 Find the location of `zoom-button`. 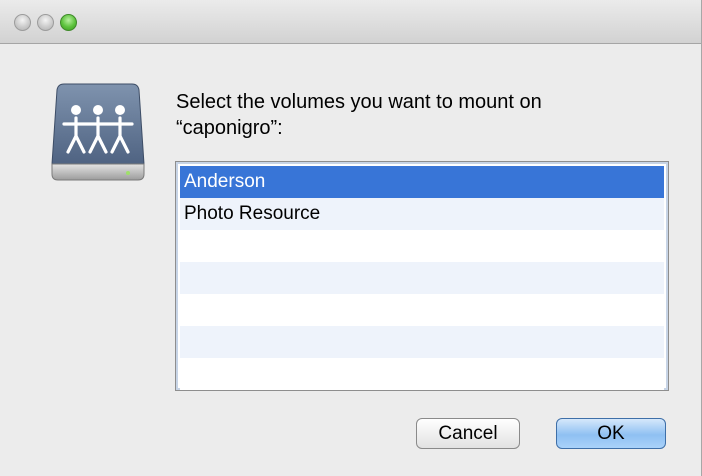

zoom-button is located at coordinates (68, 22).